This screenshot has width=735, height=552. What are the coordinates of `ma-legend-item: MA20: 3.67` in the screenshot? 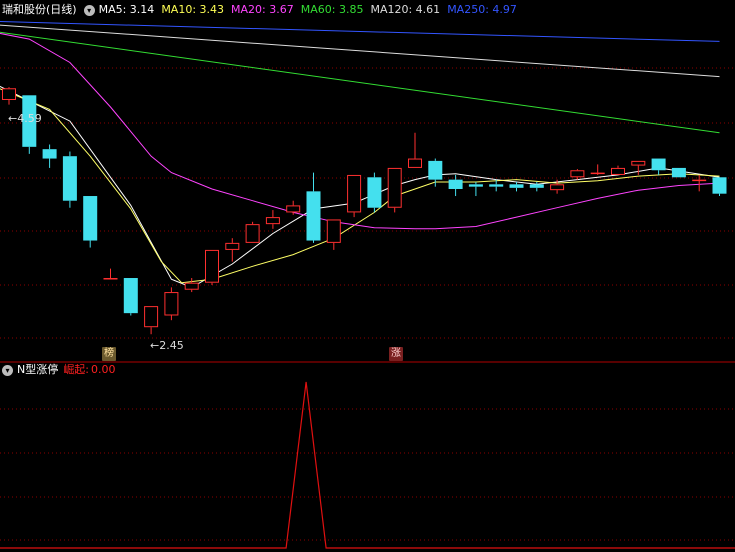 It's located at (262, 9).